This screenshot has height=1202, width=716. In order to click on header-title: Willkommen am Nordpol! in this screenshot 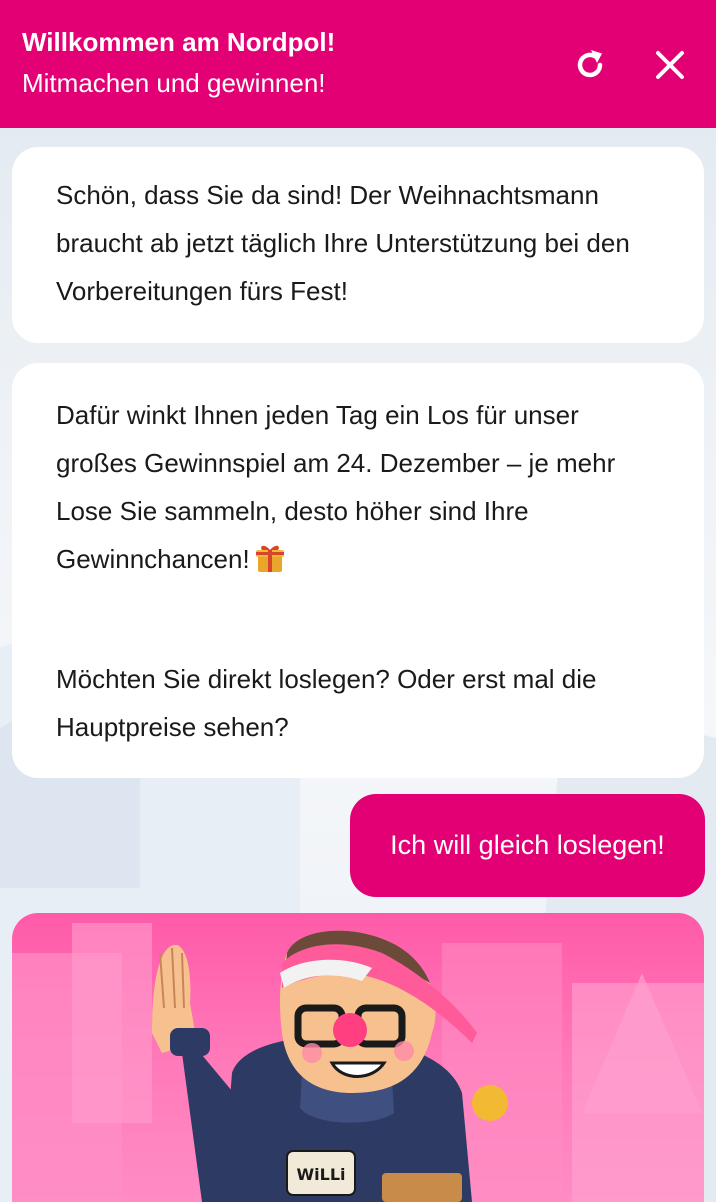, I will do `click(179, 42)`.